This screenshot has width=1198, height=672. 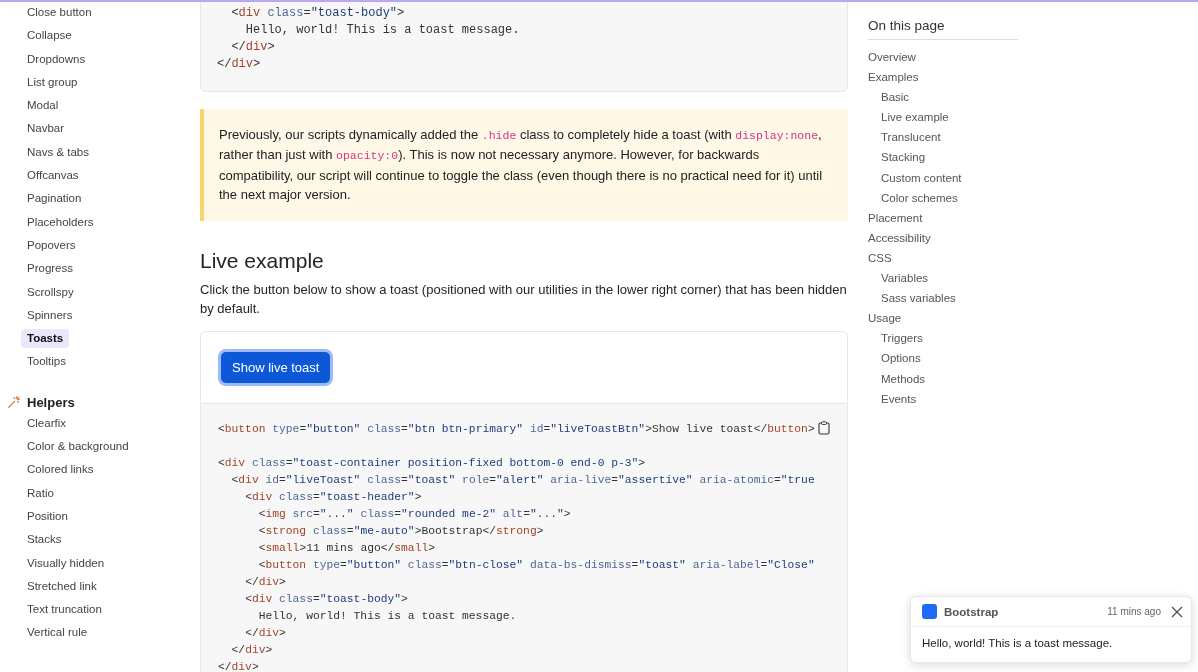 What do you see at coordinates (262, 260) in the screenshot?
I see `section-heading: Live example` at bounding box center [262, 260].